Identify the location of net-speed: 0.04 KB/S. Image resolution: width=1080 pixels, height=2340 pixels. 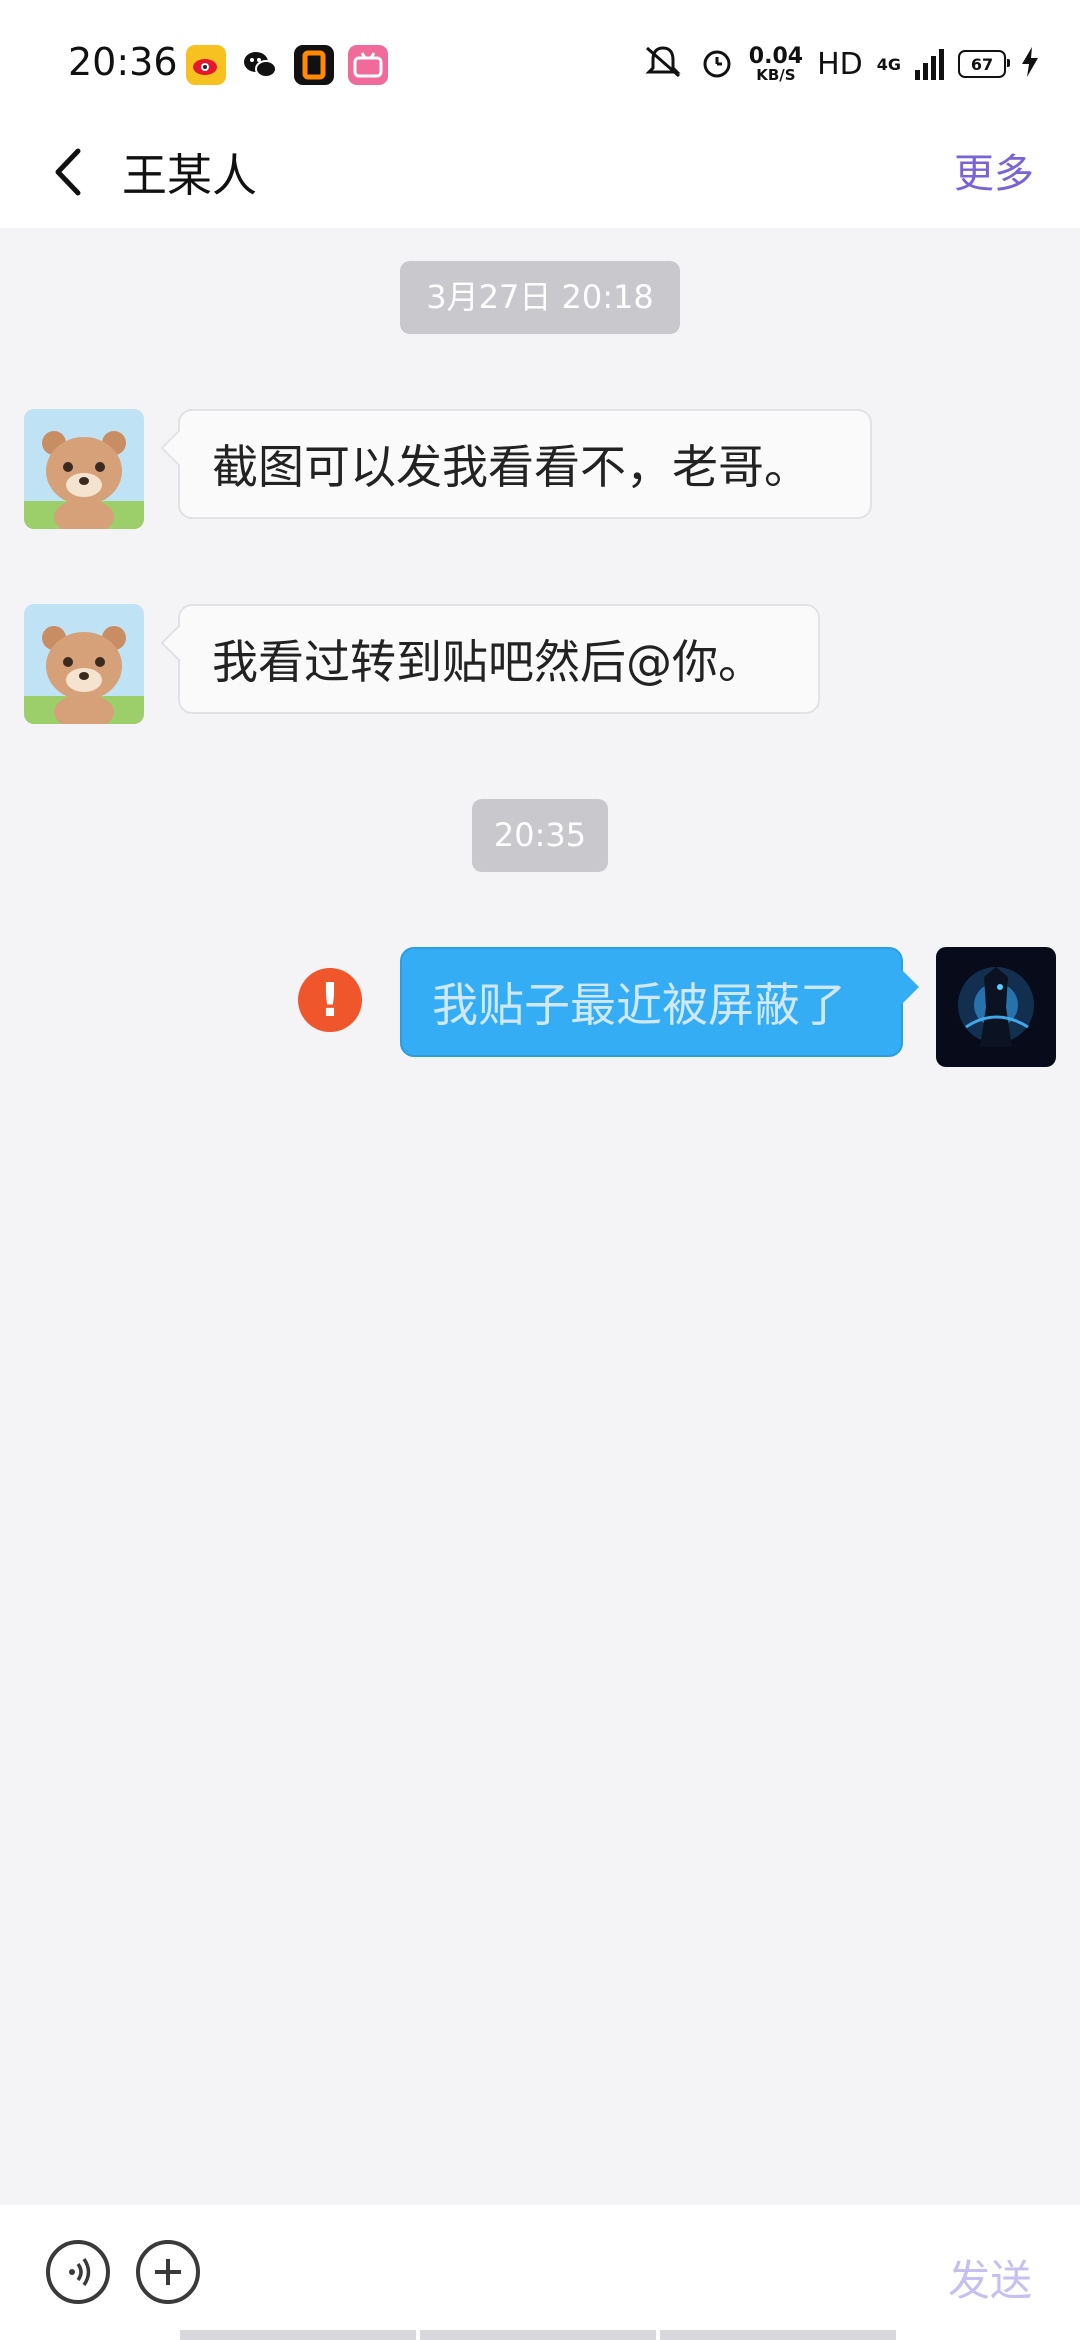
(776, 63).